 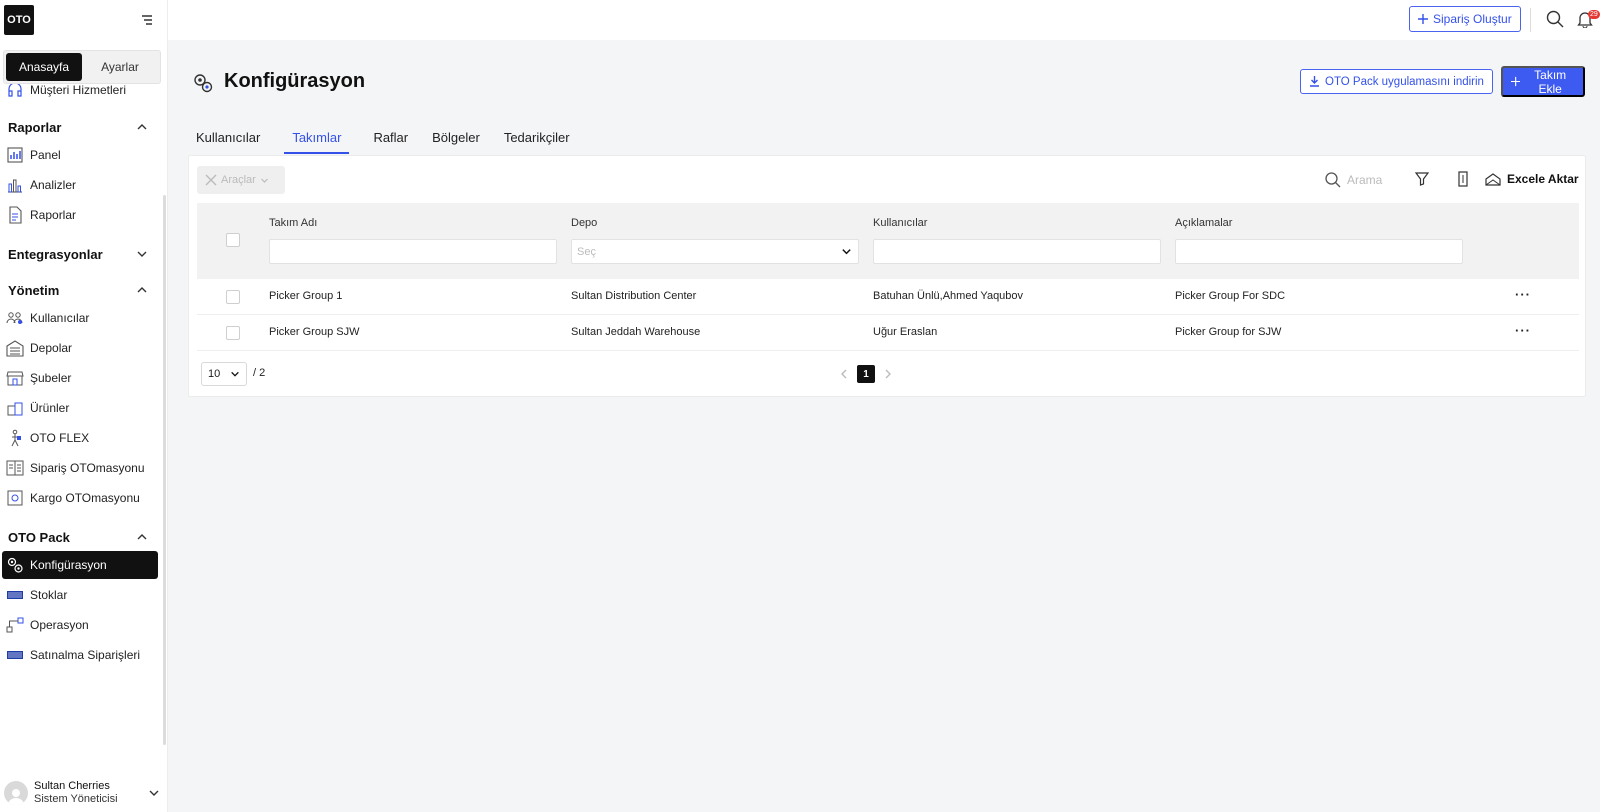 I want to click on user-profile: Sultan Cherries Sistem Yöneticisi, so click(x=82, y=793).